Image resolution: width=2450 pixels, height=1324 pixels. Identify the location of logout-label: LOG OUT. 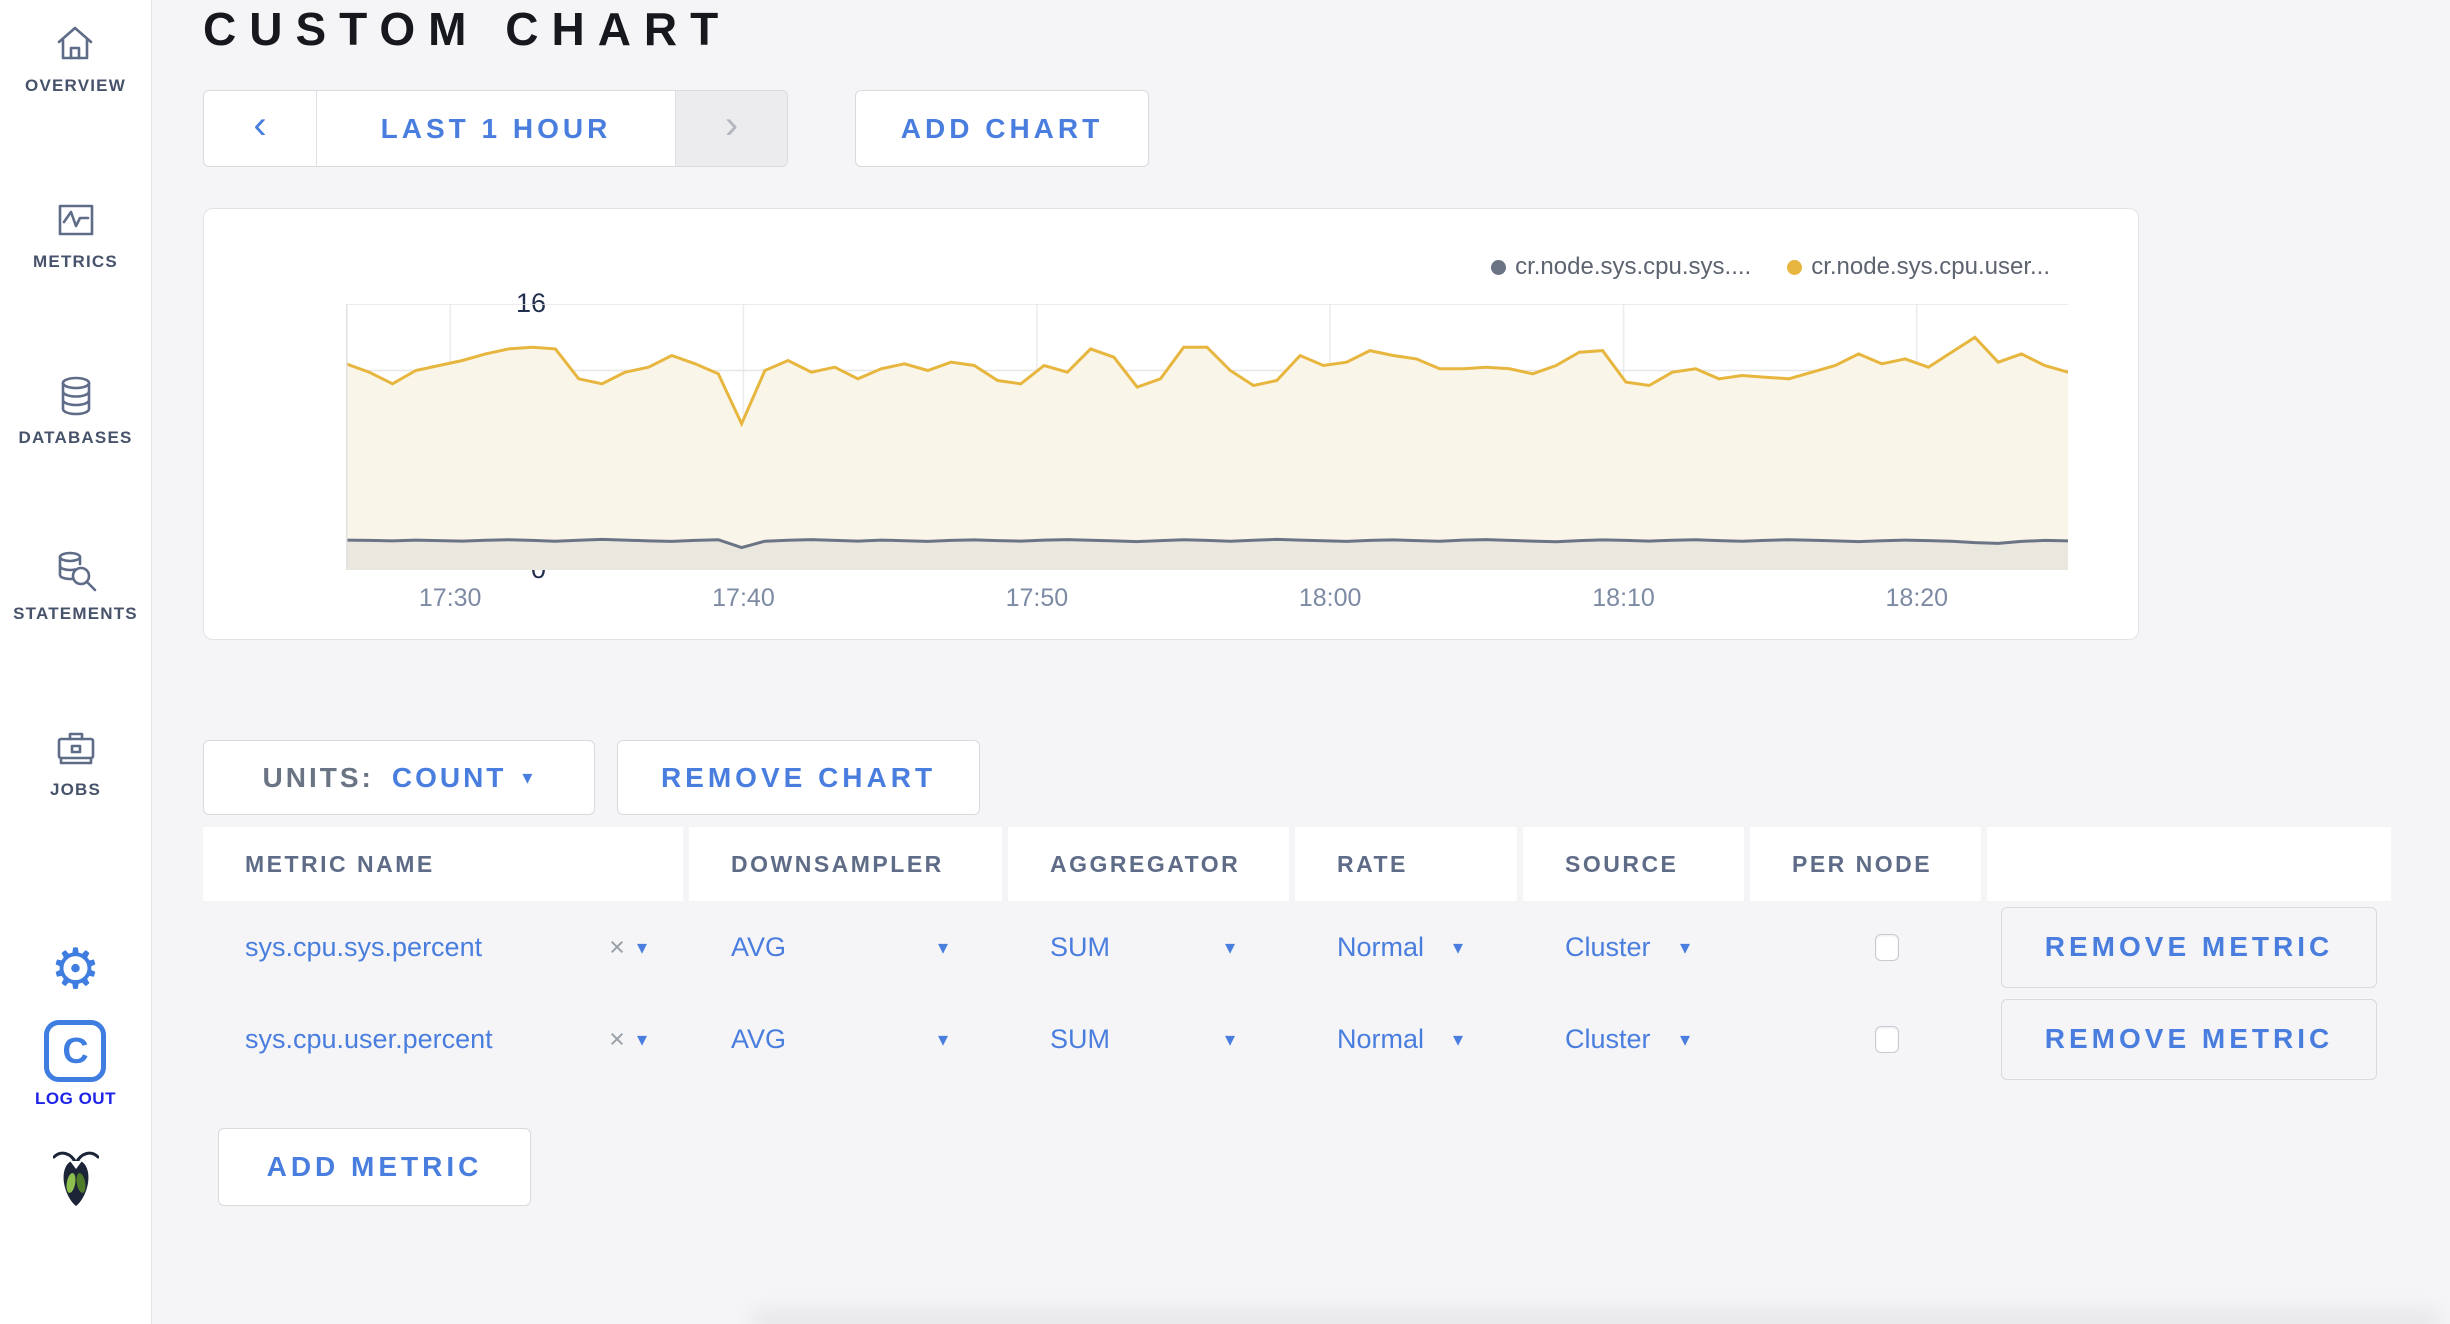
(75, 1098).